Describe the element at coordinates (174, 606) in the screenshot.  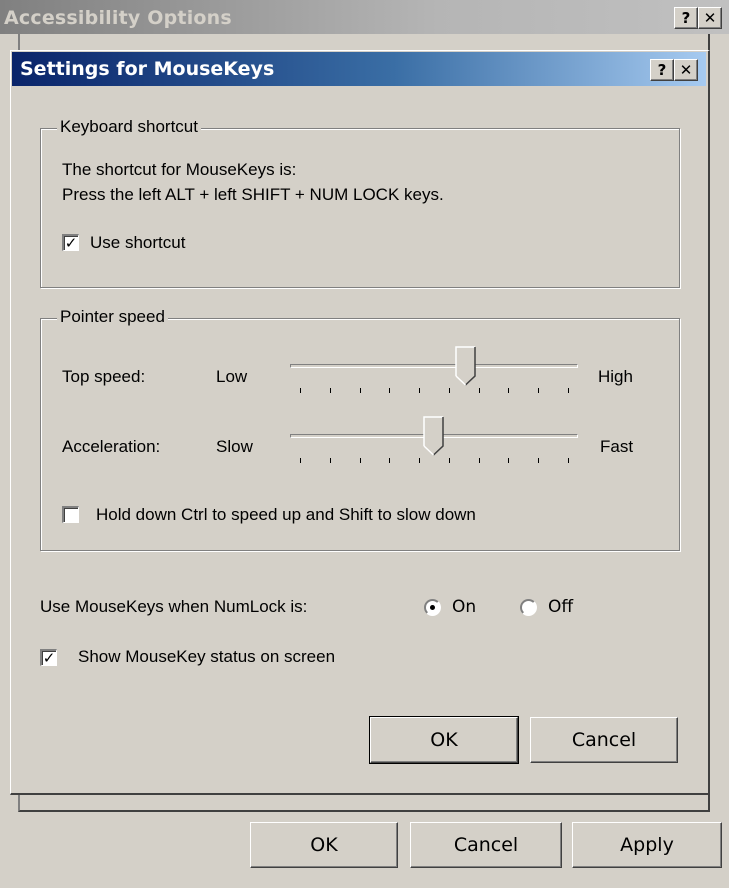
I see `numlock-label: Use MouseKeys when NumLock is:` at that location.